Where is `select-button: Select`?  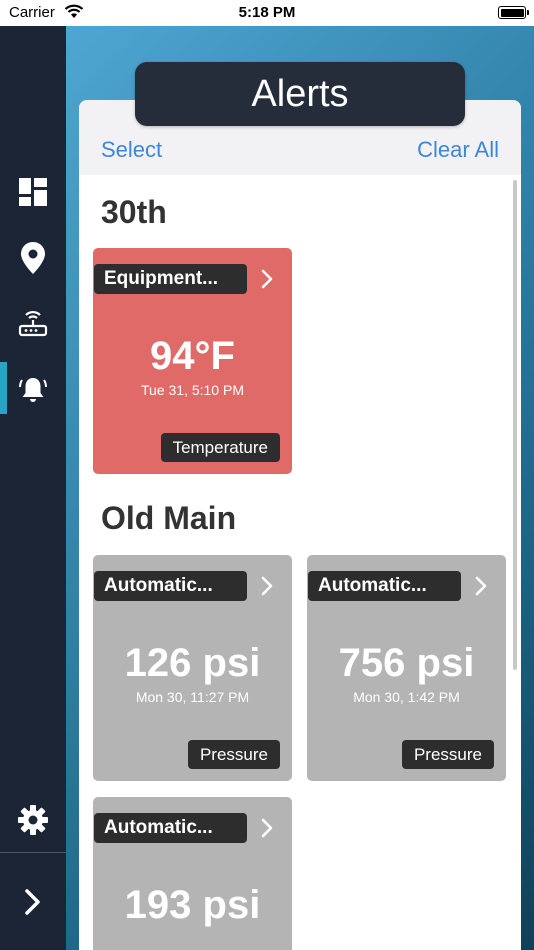 select-button: Select is located at coordinates (131, 150).